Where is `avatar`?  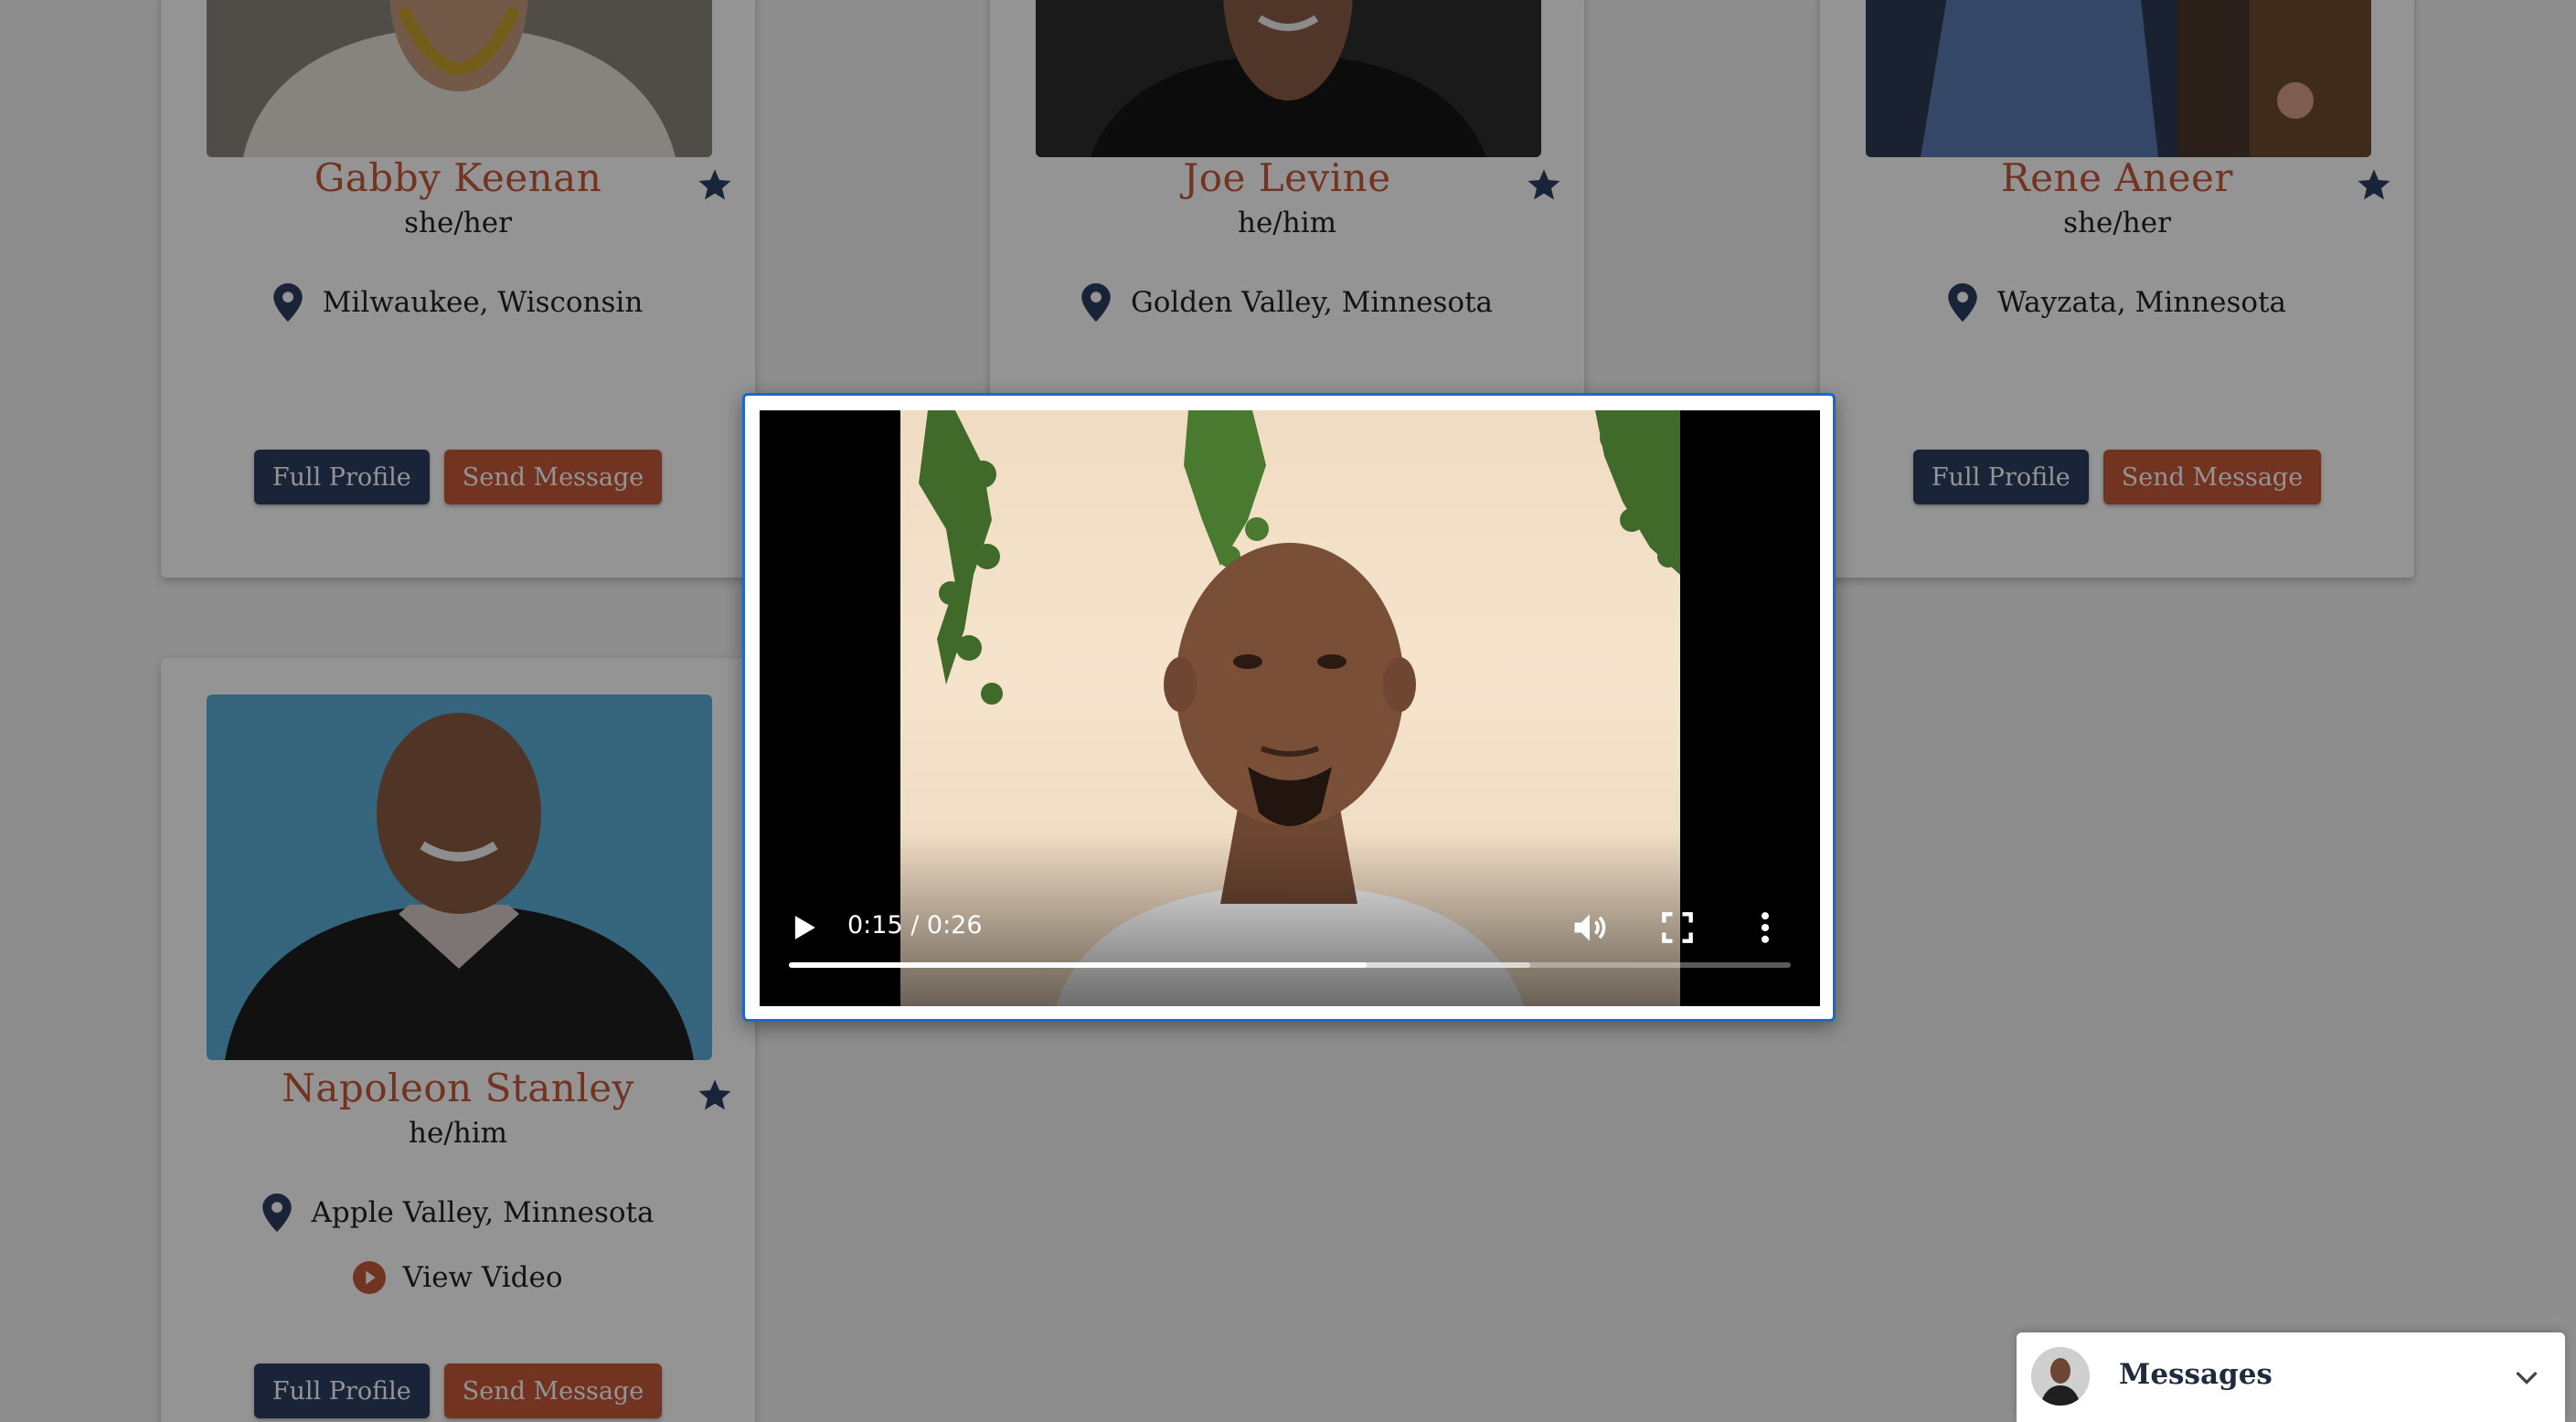 avatar is located at coordinates (2060, 1376).